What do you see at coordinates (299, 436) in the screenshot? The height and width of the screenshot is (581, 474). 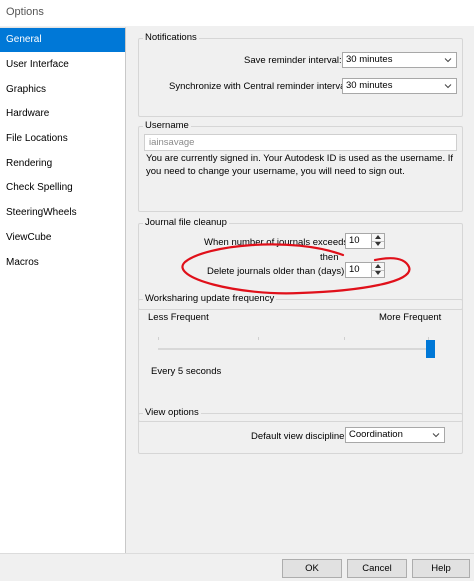 I see `view-discipline-label: Default view discipline:` at bounding box center [299, 436].